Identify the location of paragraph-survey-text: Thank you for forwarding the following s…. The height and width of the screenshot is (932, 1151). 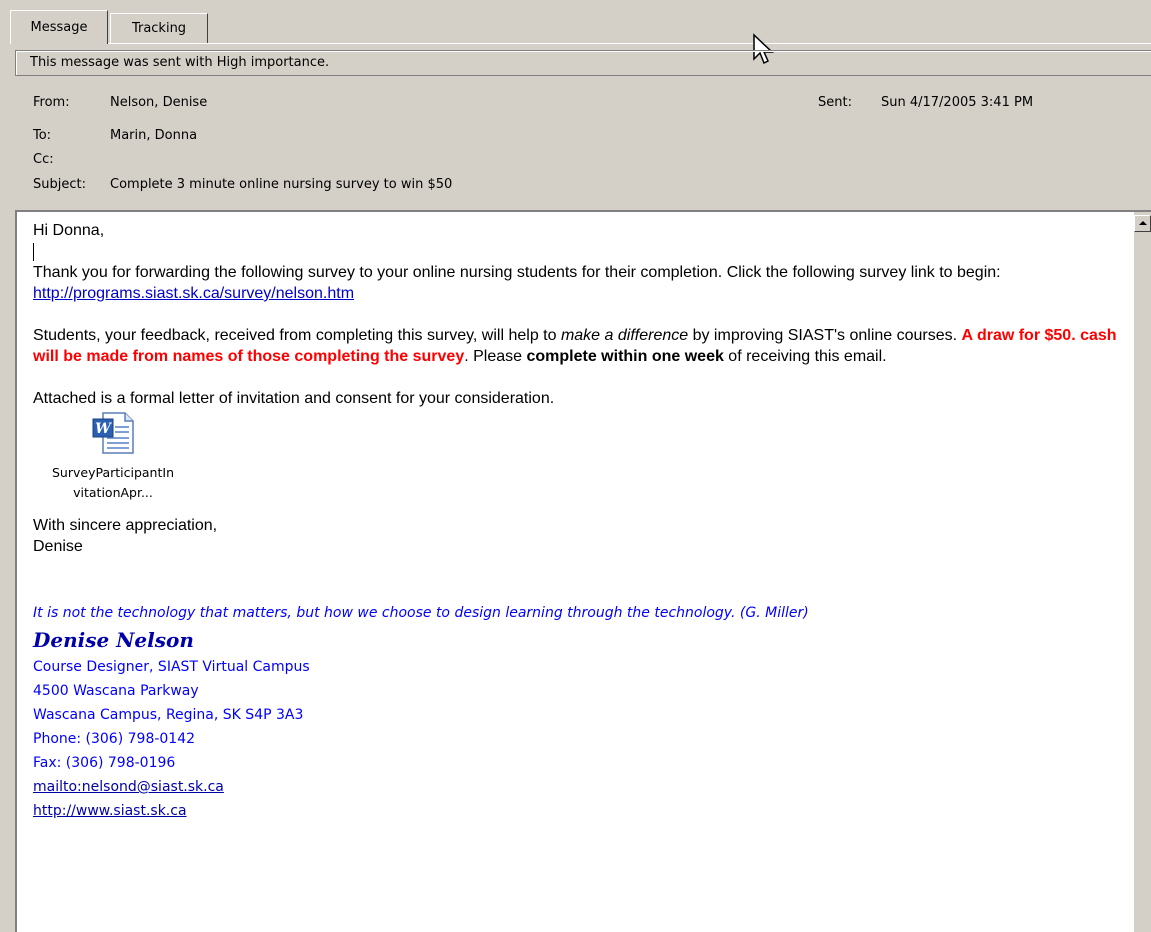
(517, 272).